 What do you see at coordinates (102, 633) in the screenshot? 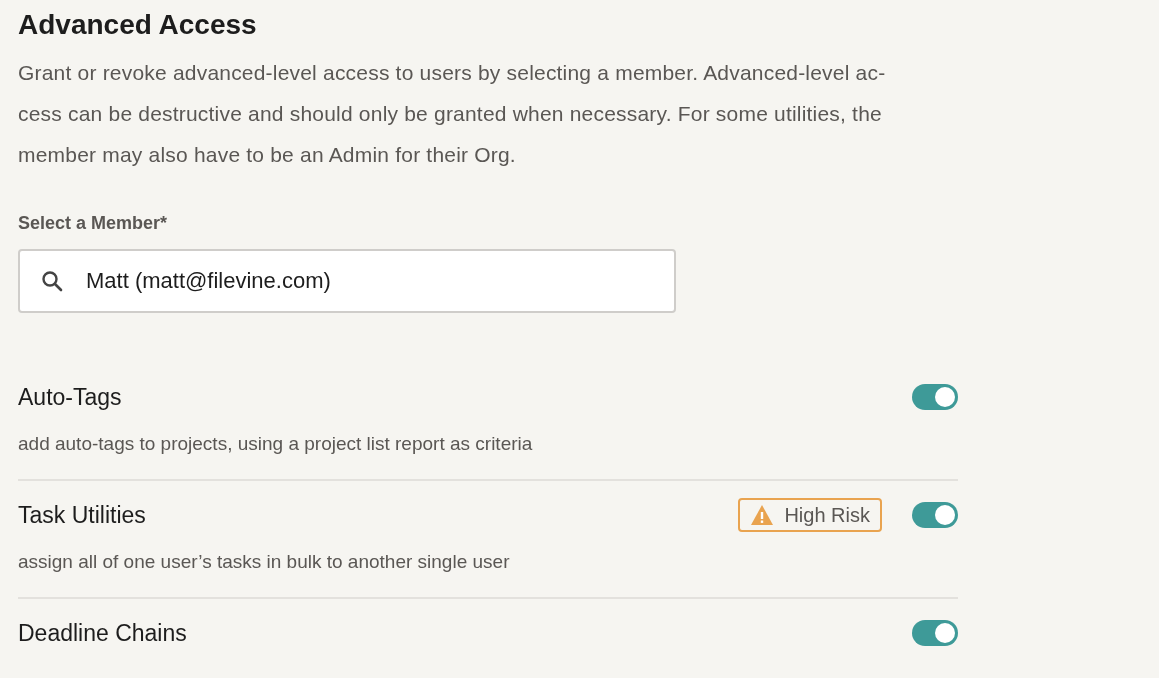
I see `utility-name: Deadline Chains` at bounding box center [102, 633].